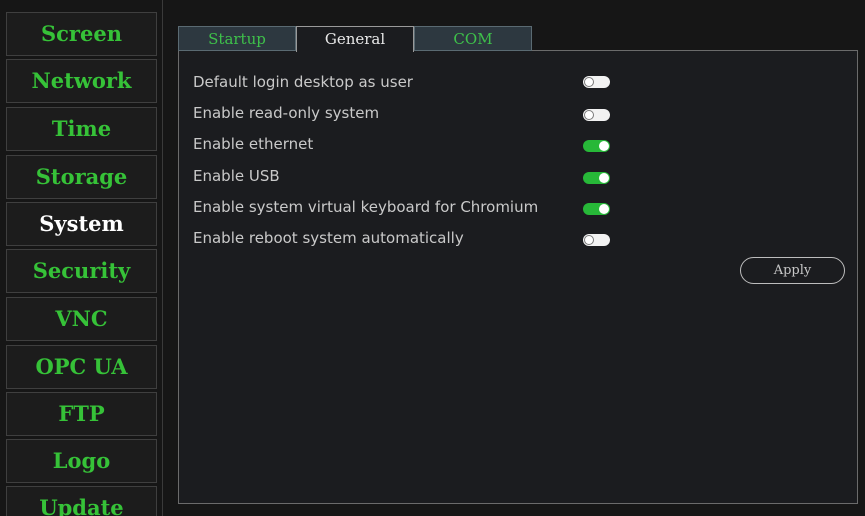 The image size is (865, 516). Describe the element at coordinates (303, 82) in the screenshot. I see `setting-label-default-login: Default login desktop as user` at that location.